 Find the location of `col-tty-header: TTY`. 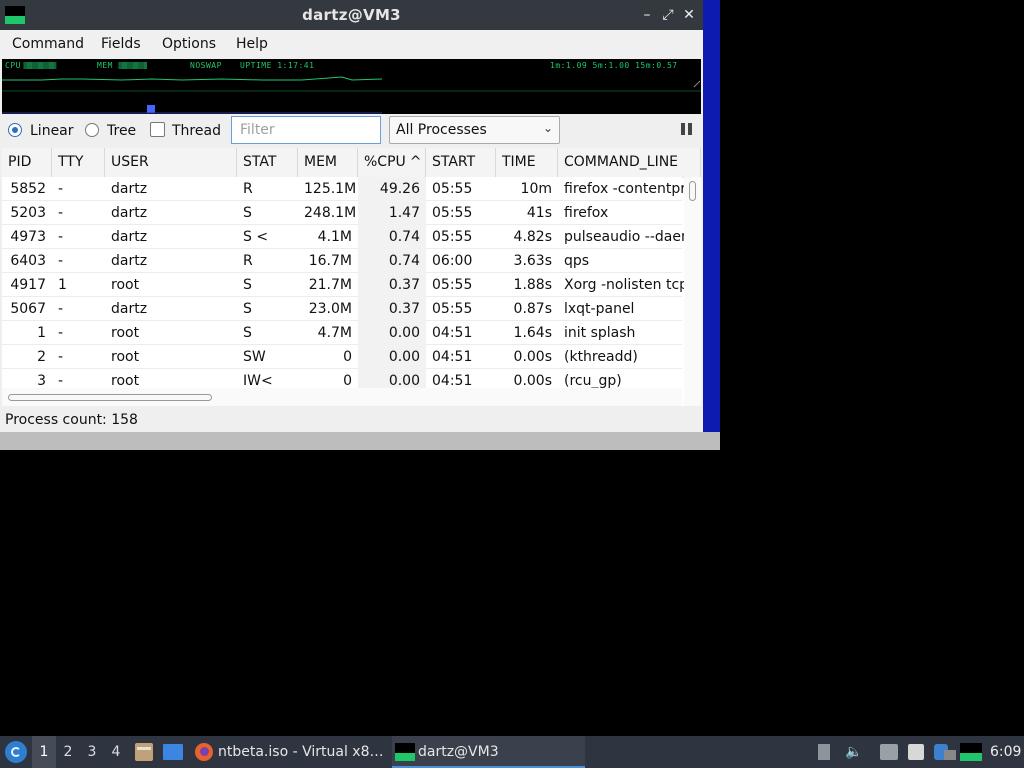

col-tty-header: TTY is located at coordinates (78, 162).